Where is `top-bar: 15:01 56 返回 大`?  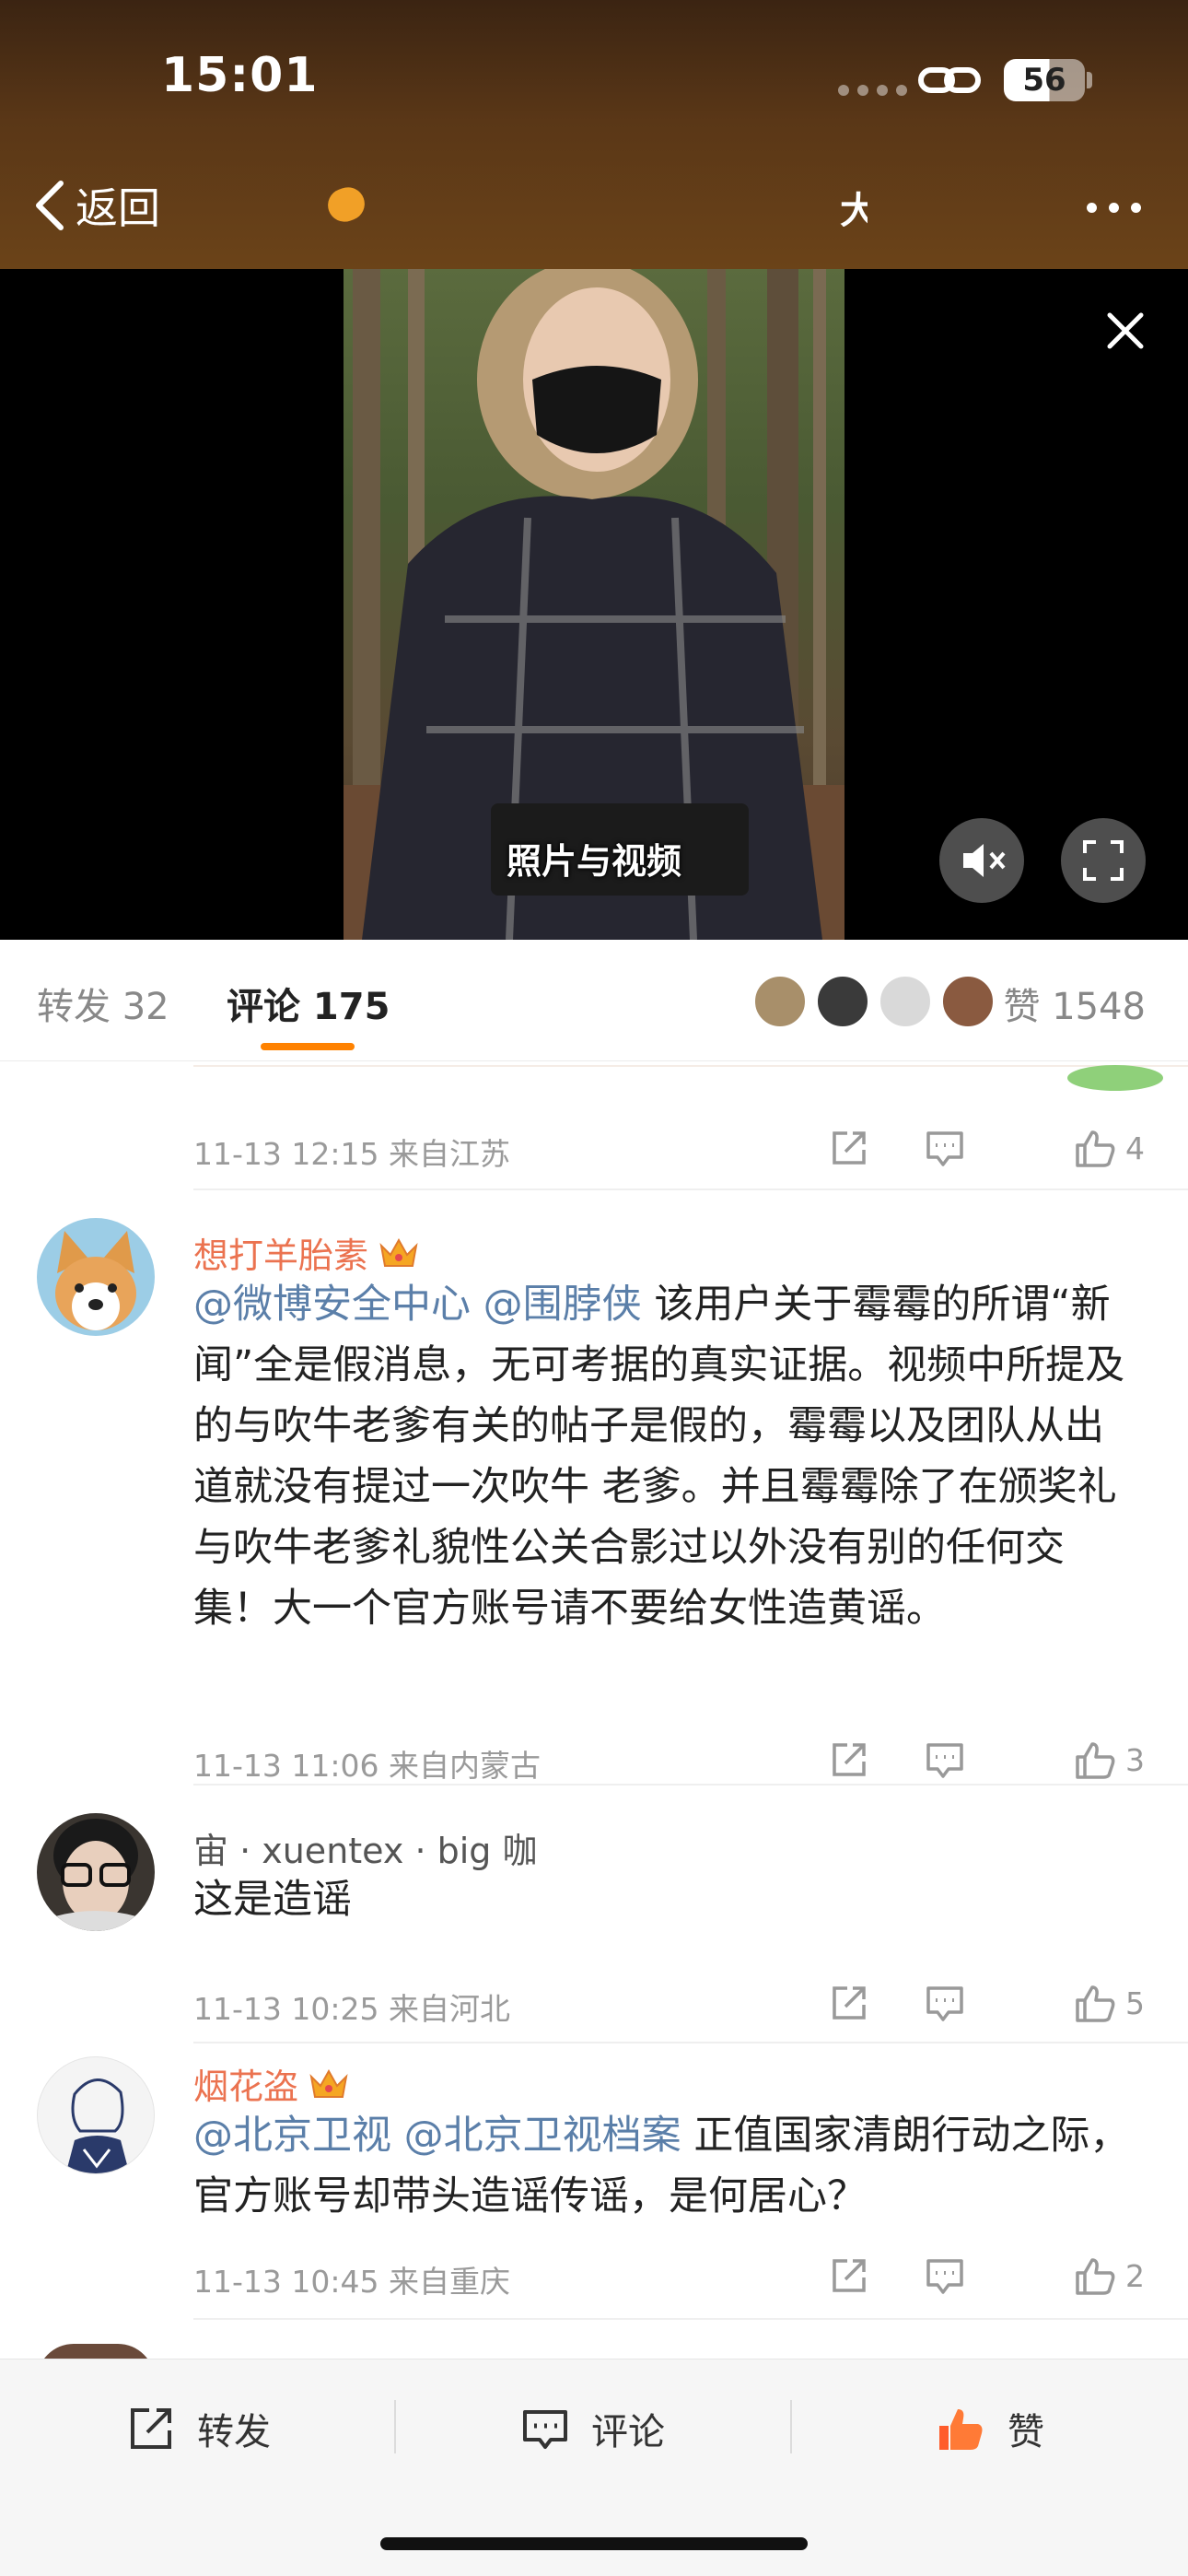 top-bar: 15:01 56 返回 大 is located at coordinates (594, 134).